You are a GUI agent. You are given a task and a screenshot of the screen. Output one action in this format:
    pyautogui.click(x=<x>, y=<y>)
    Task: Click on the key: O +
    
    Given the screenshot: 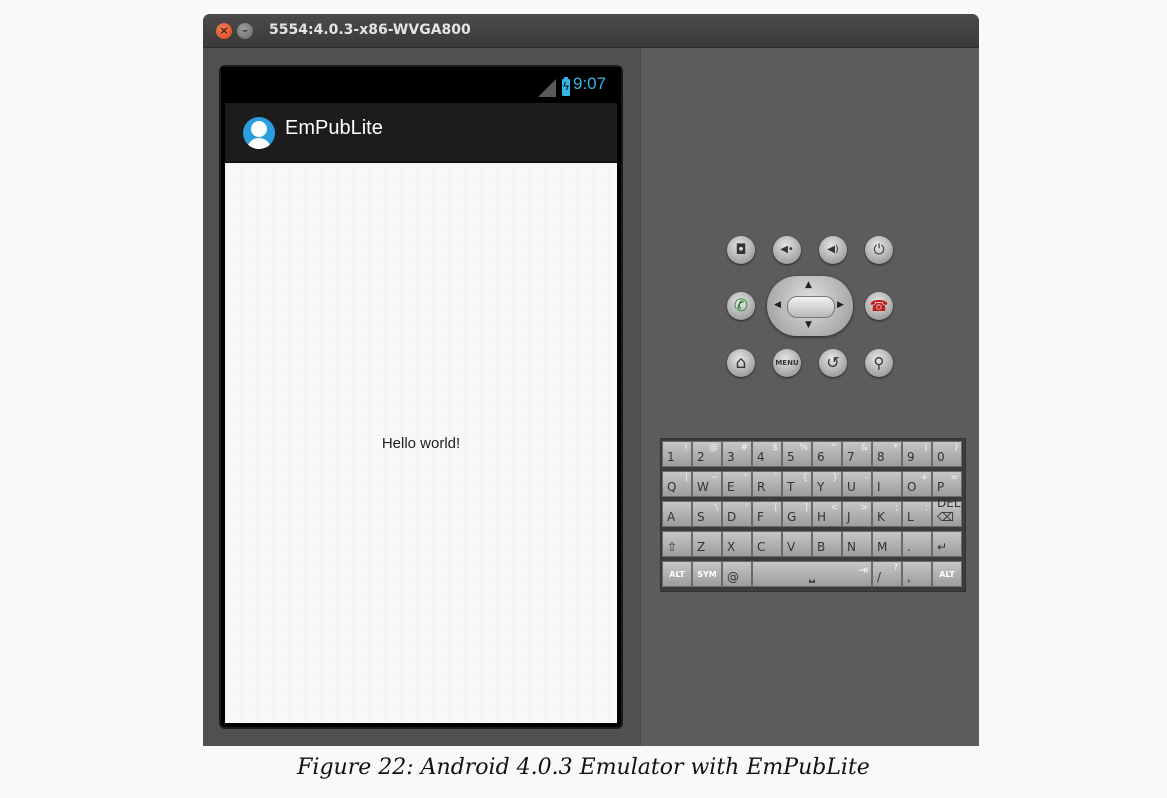 What is the action you would take?
    pyautogui.click(x=917, y=484)
    